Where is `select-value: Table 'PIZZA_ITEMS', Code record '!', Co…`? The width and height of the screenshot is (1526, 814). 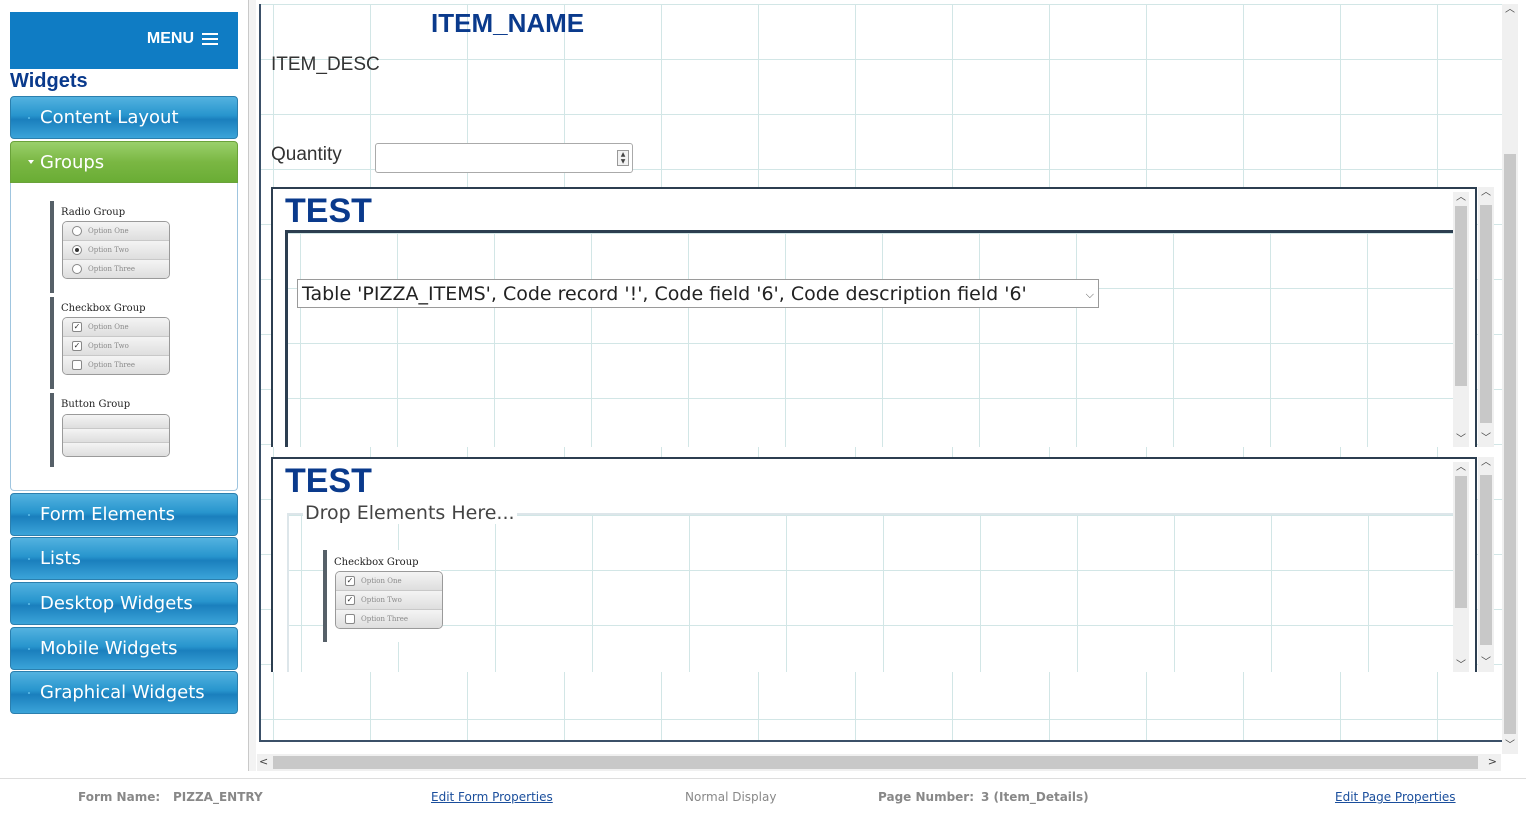
select-value: Table 'PIZZA_ITEMS', Code record '!', Co… is located at coordinates (664, 293).